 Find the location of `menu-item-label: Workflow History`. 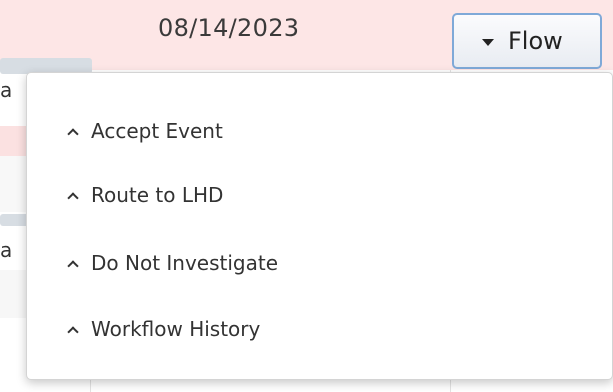

menu-item-label: Workflow History is located at coordinates (176, 329).